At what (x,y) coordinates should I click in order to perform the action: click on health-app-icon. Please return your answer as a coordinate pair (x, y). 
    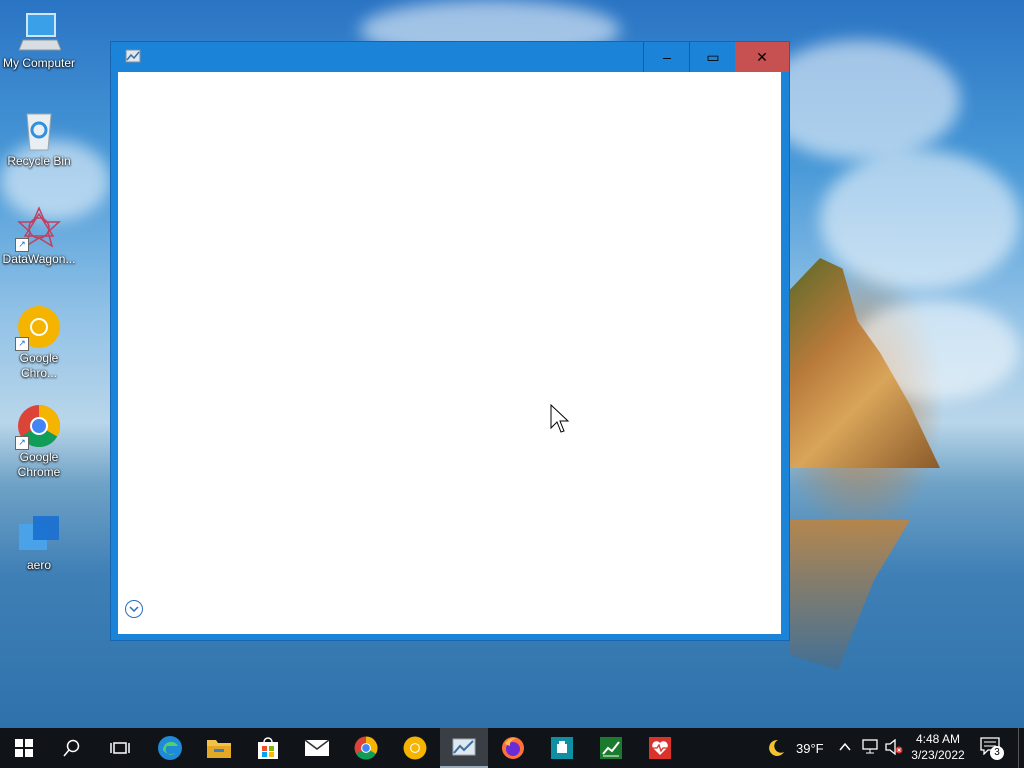
    Looking at the image, I should click on (660, 748).